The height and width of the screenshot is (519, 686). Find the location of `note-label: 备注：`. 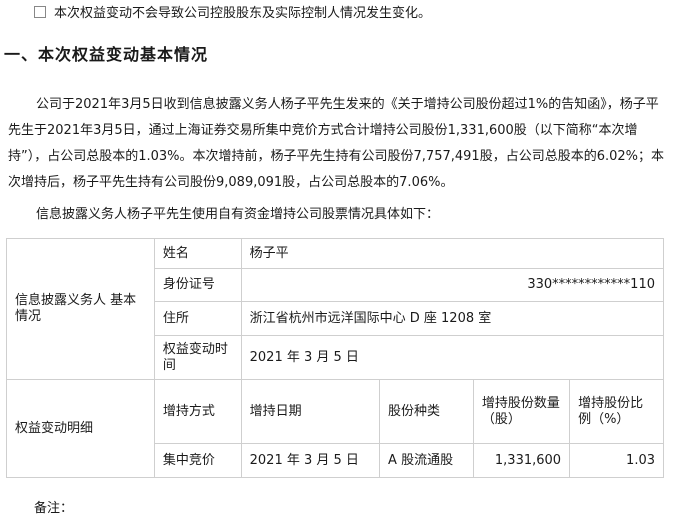

note-label: 备注： is located at coordinates (54, 508).